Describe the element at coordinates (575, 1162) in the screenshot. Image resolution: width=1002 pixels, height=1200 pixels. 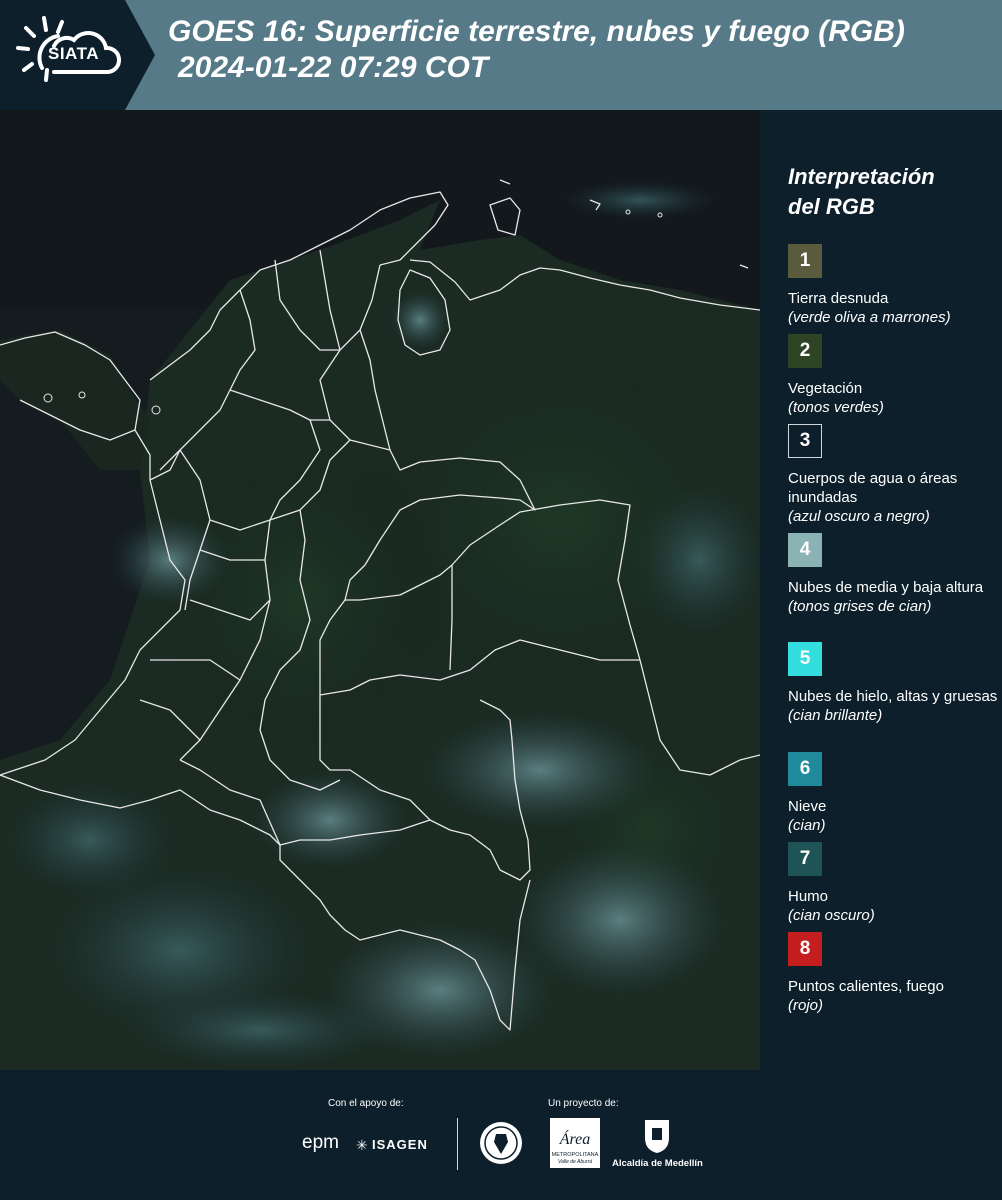
I see `area-logo-sub2: Valle de Aburrá` at that location.